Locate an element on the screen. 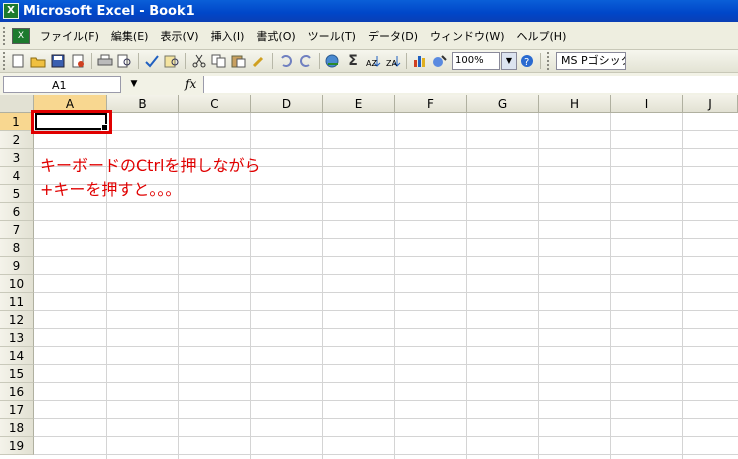 This screenshot has height=459, width=738. row-header-12: 12 is located at coordinates (17, 320).